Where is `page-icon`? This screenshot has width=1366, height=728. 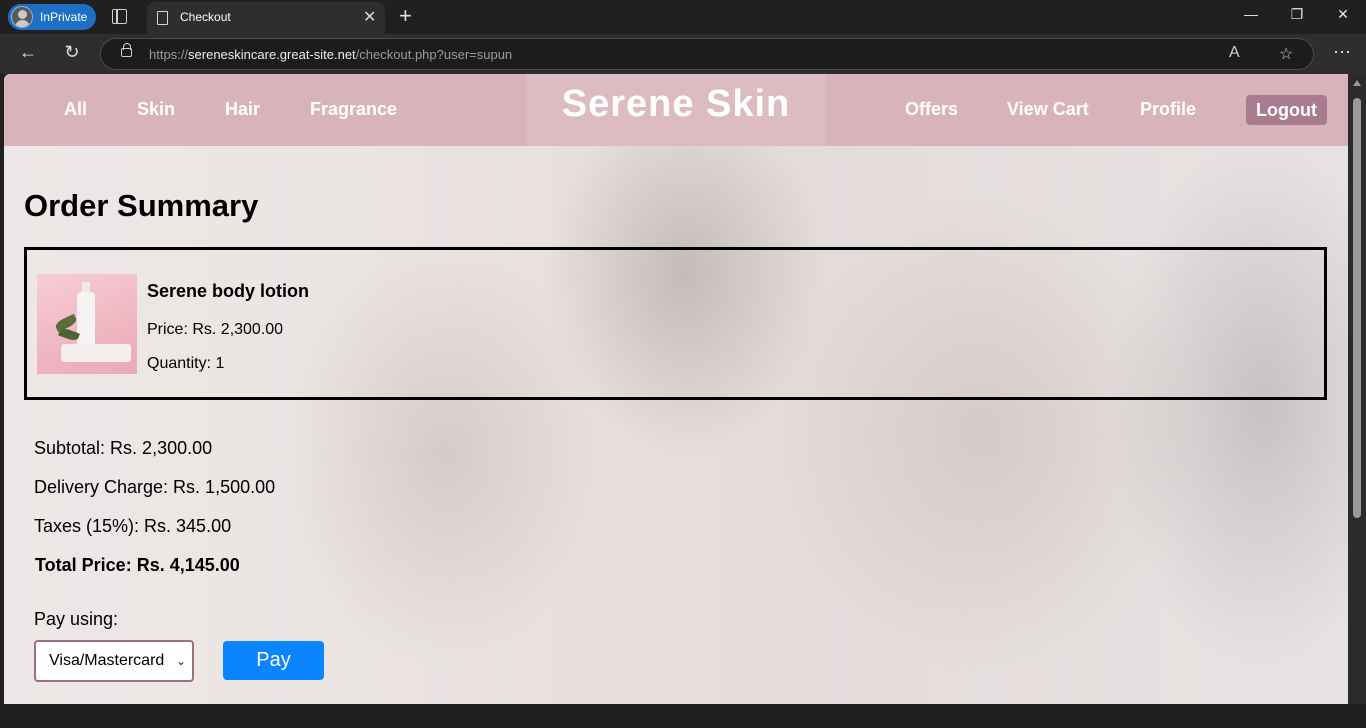 page-icon is located at coordinates (162, 18).